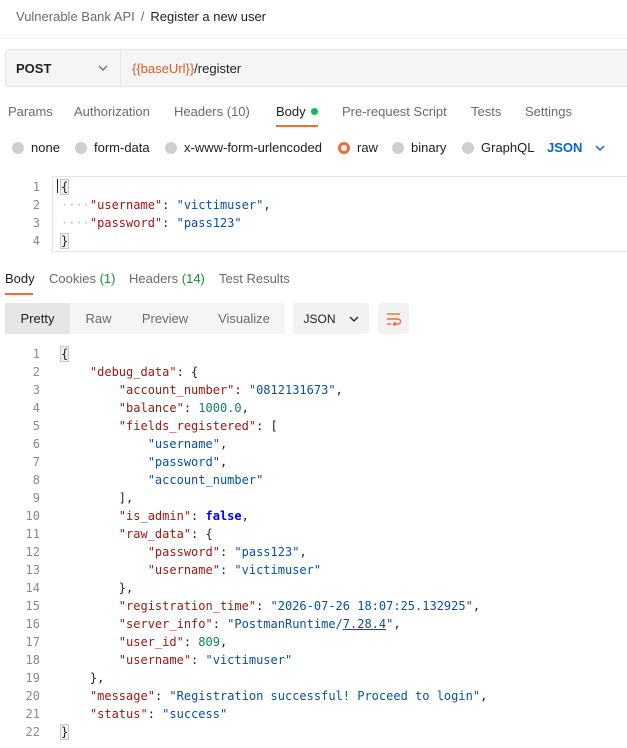 This screenshot has height=748, width=627. Describe the element at coordinates (319, 318) in the screenshot. I see `response-format-label: JSON` at that location.